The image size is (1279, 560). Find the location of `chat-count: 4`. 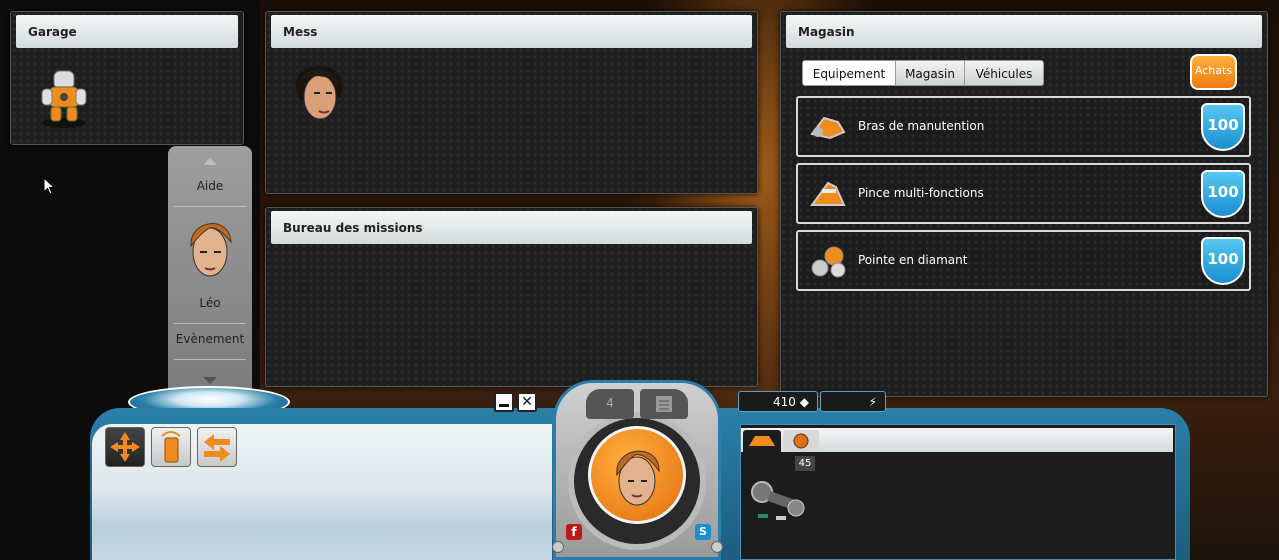

chat-count: 4 is located at coordinates (610, 403).